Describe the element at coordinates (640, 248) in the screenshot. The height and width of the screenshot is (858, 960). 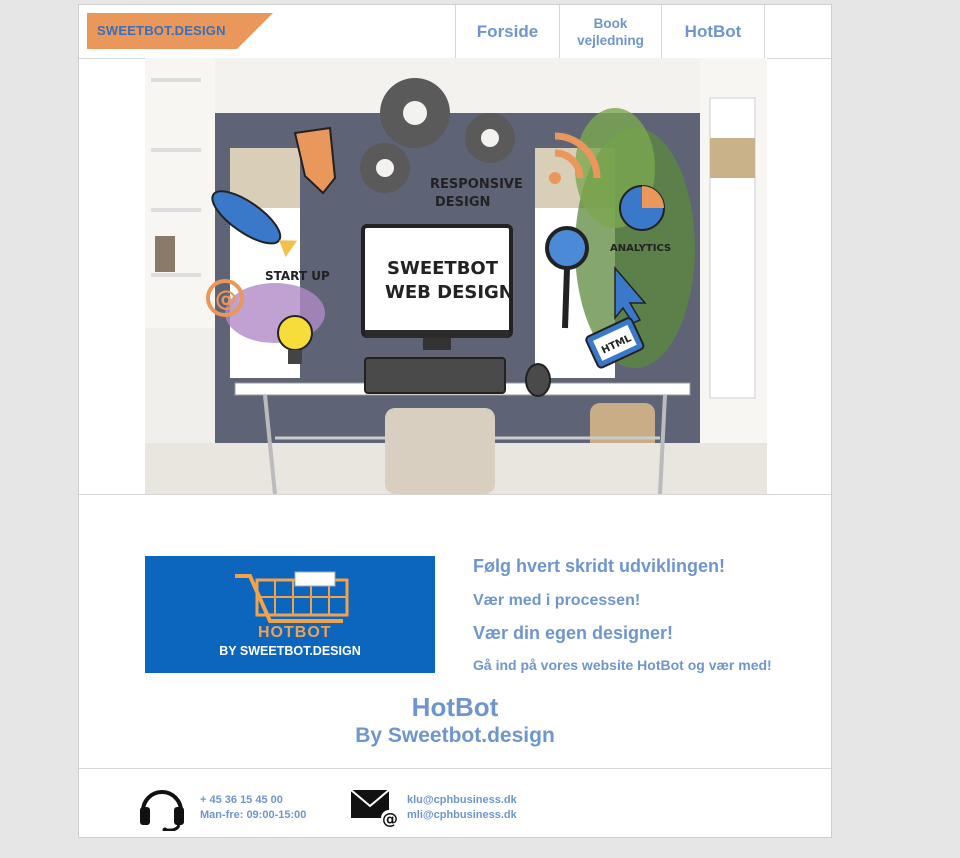
I see `hero-label-analytics: ANALYTICS` at that location.